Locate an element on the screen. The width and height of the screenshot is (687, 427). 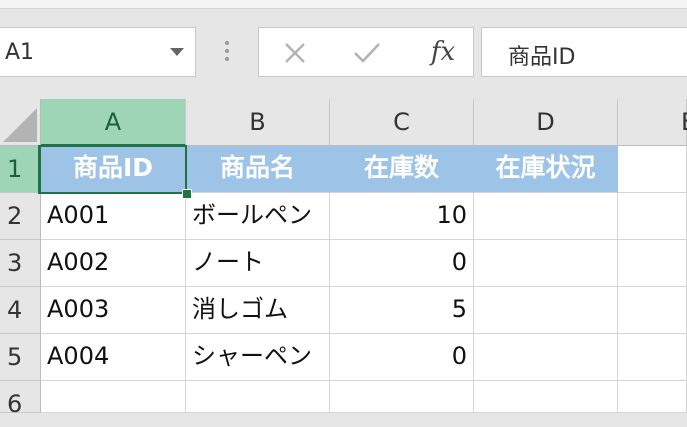
column-header-e: E is located at coordinates (652, 122).